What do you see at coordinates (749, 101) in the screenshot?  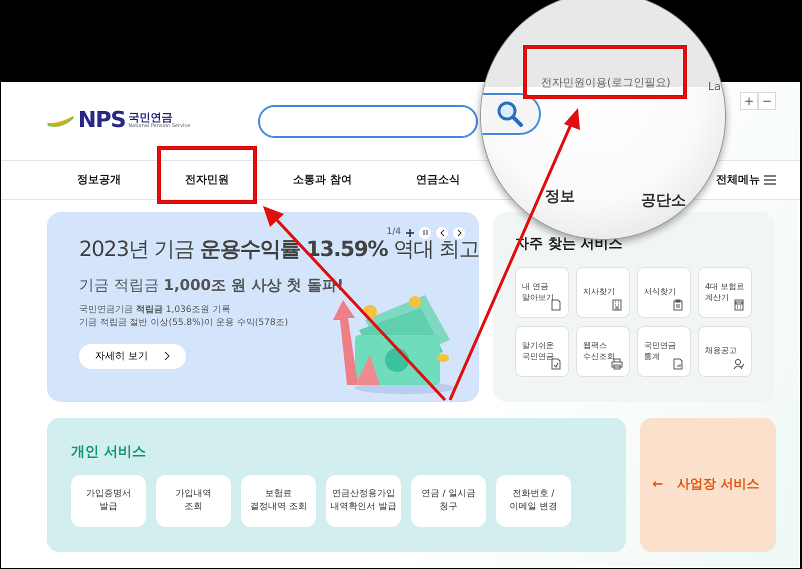 I see `zoom-in-button: +` at bounding box center [749, 101].